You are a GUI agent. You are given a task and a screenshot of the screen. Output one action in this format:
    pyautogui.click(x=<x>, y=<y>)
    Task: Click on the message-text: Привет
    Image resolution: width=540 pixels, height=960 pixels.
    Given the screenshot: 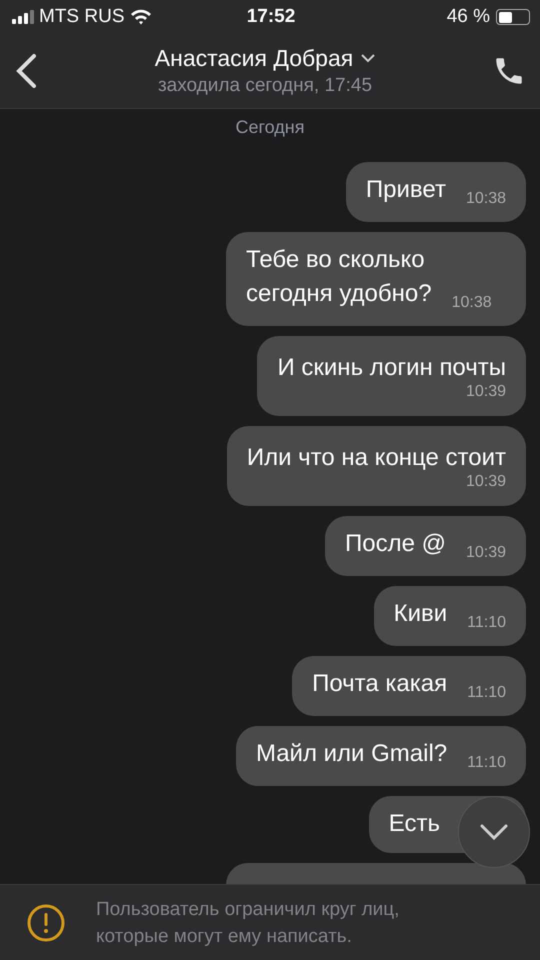 What is the action you would take?
    pyautogui.click(x=406, y=189)
    